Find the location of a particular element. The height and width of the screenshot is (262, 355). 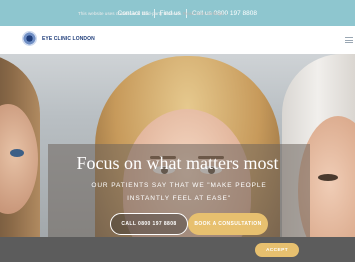

site-logo: EYE CLINIC LONDON is located at coordinates (58, 38).